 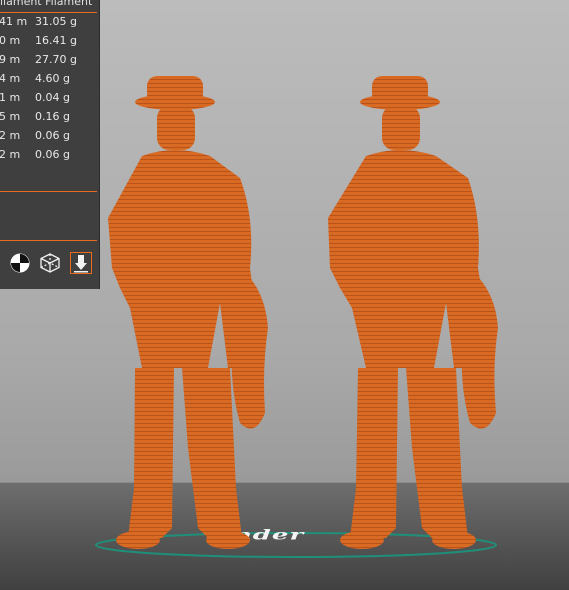 What do you see at coordinates (52, 78) in the screenshot?
I see `filament-weight: 4.60 g` at bounding box center [52, 78].